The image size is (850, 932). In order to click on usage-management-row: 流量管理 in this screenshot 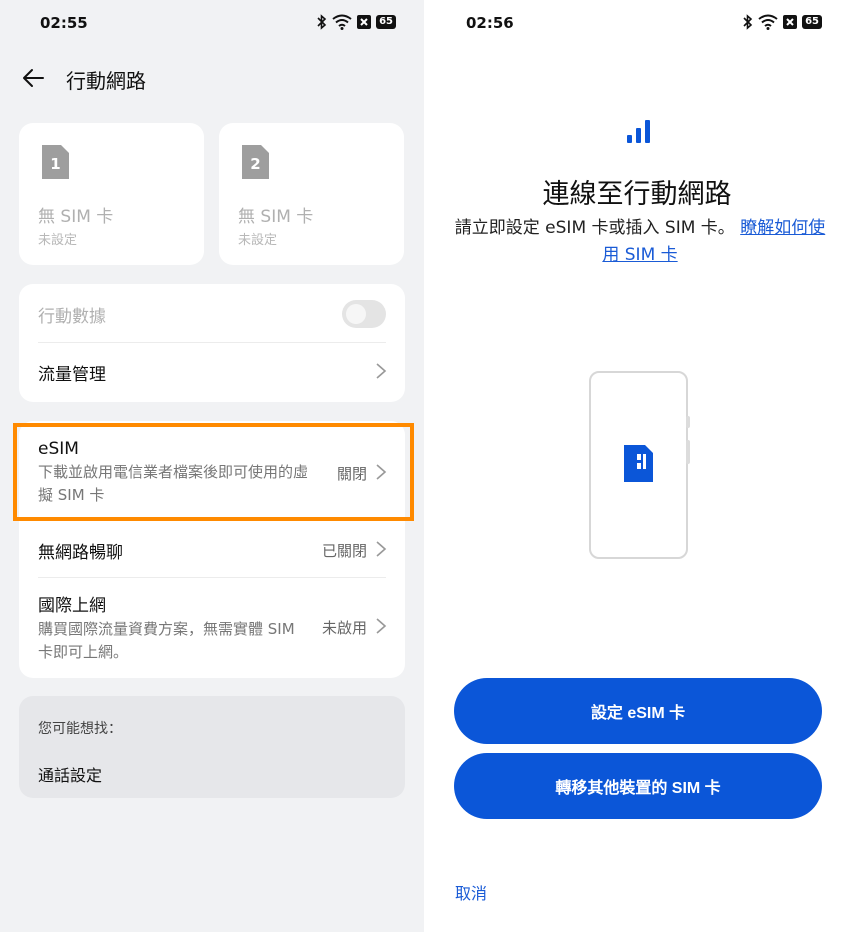, I will do `click(212, 372)`.